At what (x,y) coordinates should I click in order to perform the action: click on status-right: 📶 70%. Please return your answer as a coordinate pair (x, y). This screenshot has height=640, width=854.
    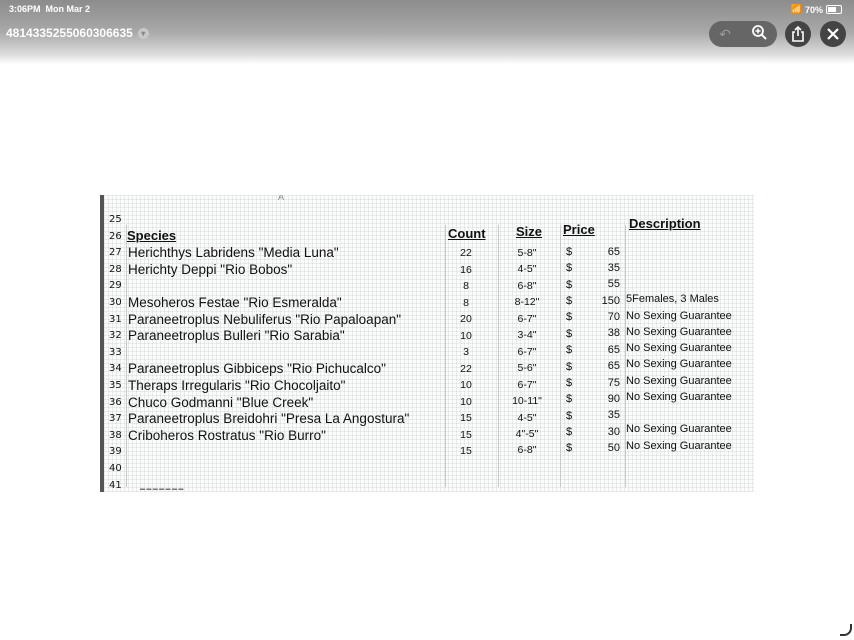
    Looking at the image, I should click on (816, 9).